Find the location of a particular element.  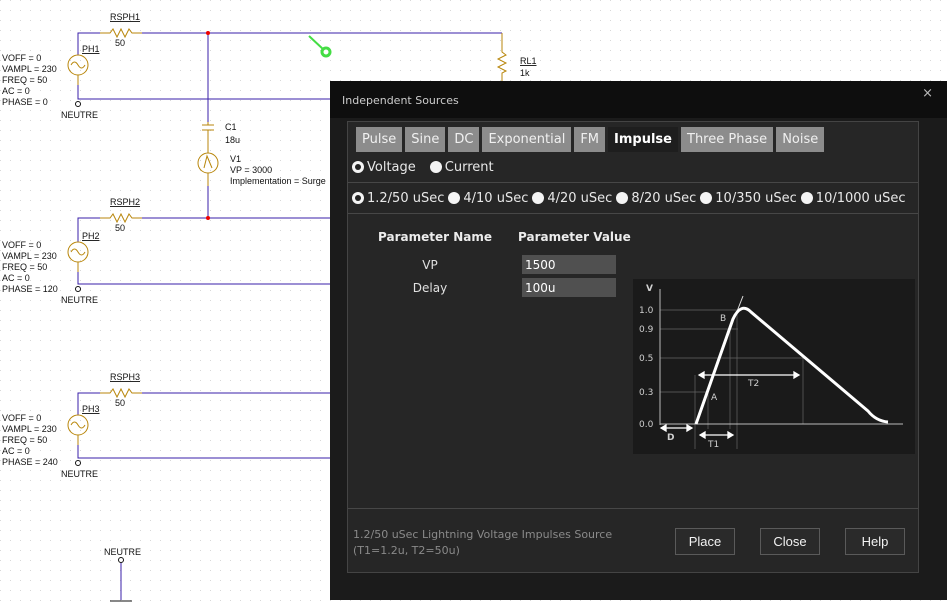

radio-4-20-usec: 4/20 uSec is located at coordinates (572, 198).